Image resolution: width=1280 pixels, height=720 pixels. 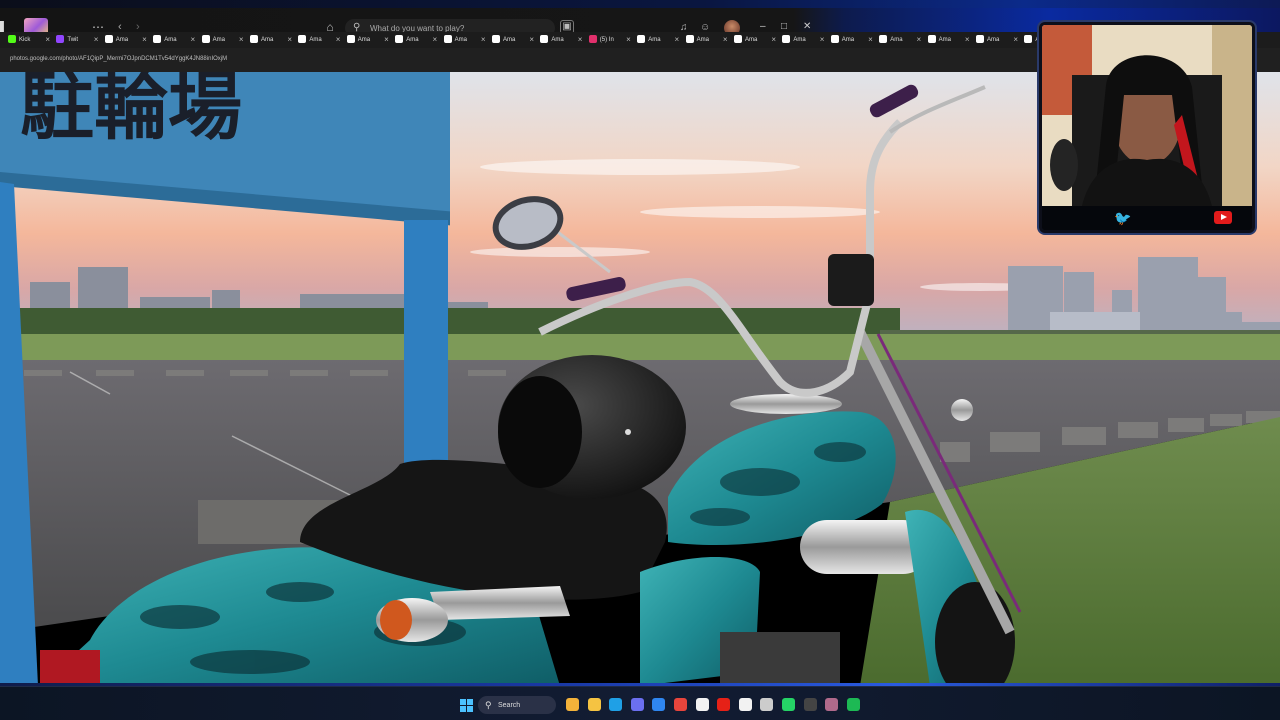 What do you see at coordinates (832, 704) in the screenshot?
I see `discord-profile-icon` at bounding box center [832, 704].